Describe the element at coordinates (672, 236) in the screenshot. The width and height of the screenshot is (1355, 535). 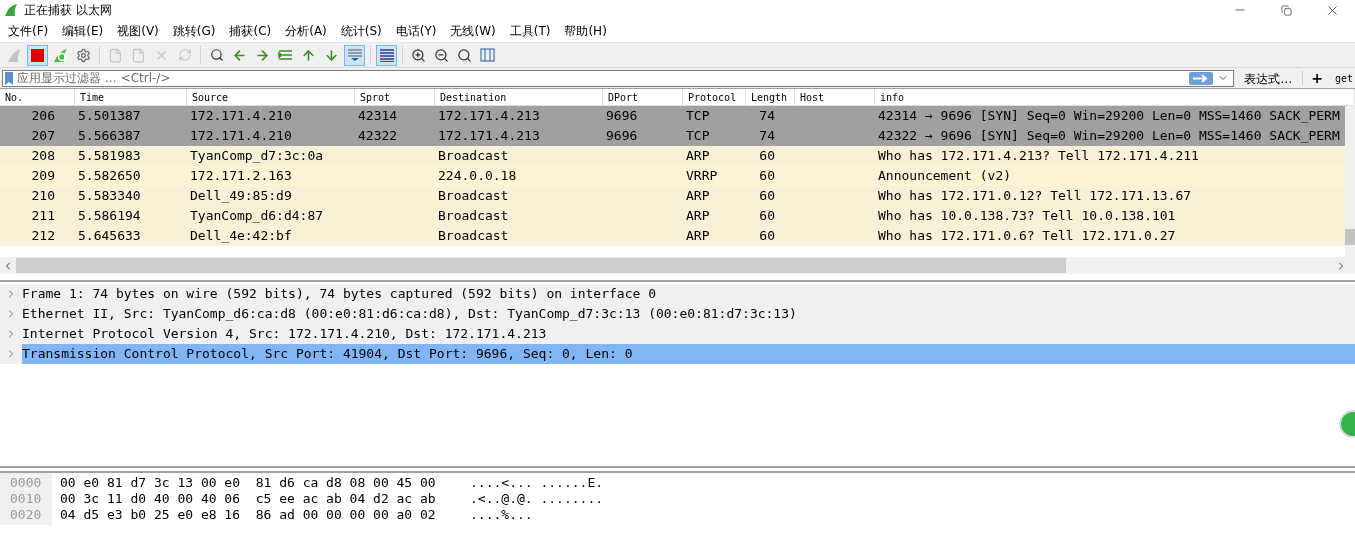
I see `packet-row: 212 5.645633 Dell_4e:42:bf Broadcast ARP 60 Who has 172.171.0.6? Tell 172.171.0.27` at that location.